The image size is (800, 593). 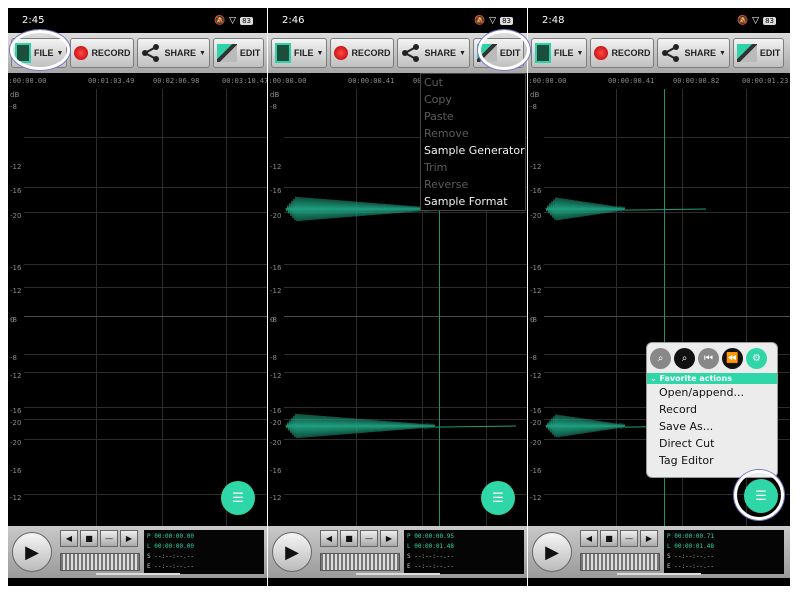 What do you see at coordinates (304, 53) in the screenshot?
I see `file-label: FILE` at bounding box center [304, 53].